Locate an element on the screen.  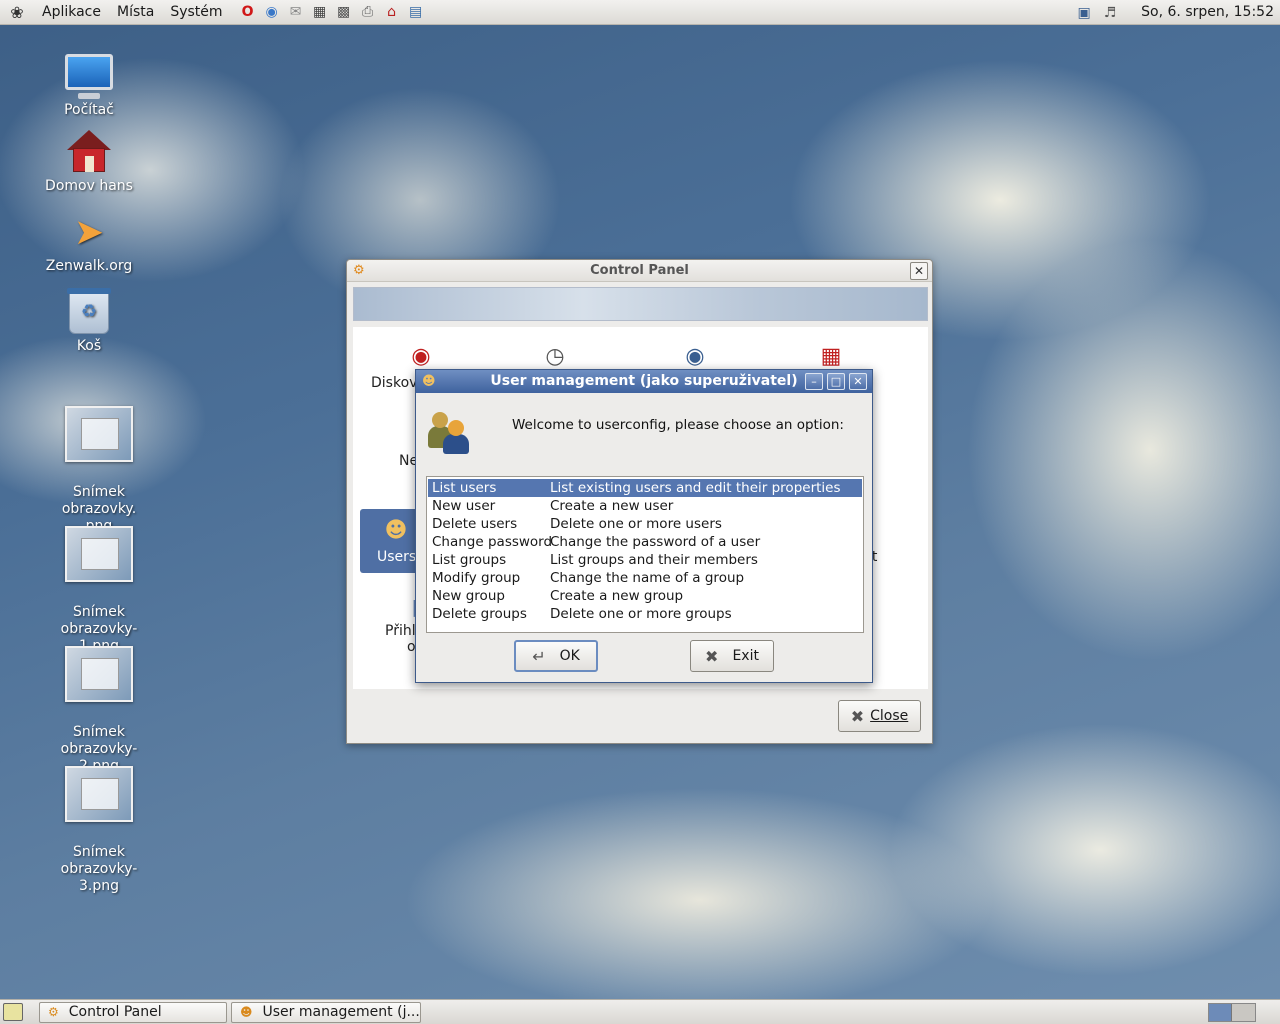
desktop-icon-zenwalk: ➤ Zenwalk.org is located at coordinates (89, 243).